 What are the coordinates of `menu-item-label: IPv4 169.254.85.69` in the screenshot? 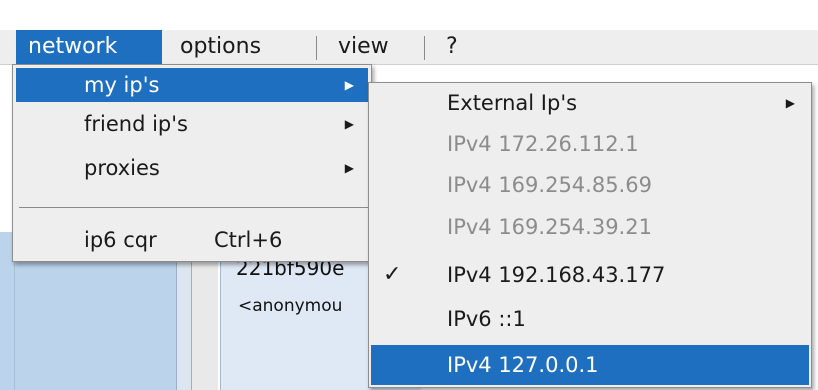 It's located at (549, 185).